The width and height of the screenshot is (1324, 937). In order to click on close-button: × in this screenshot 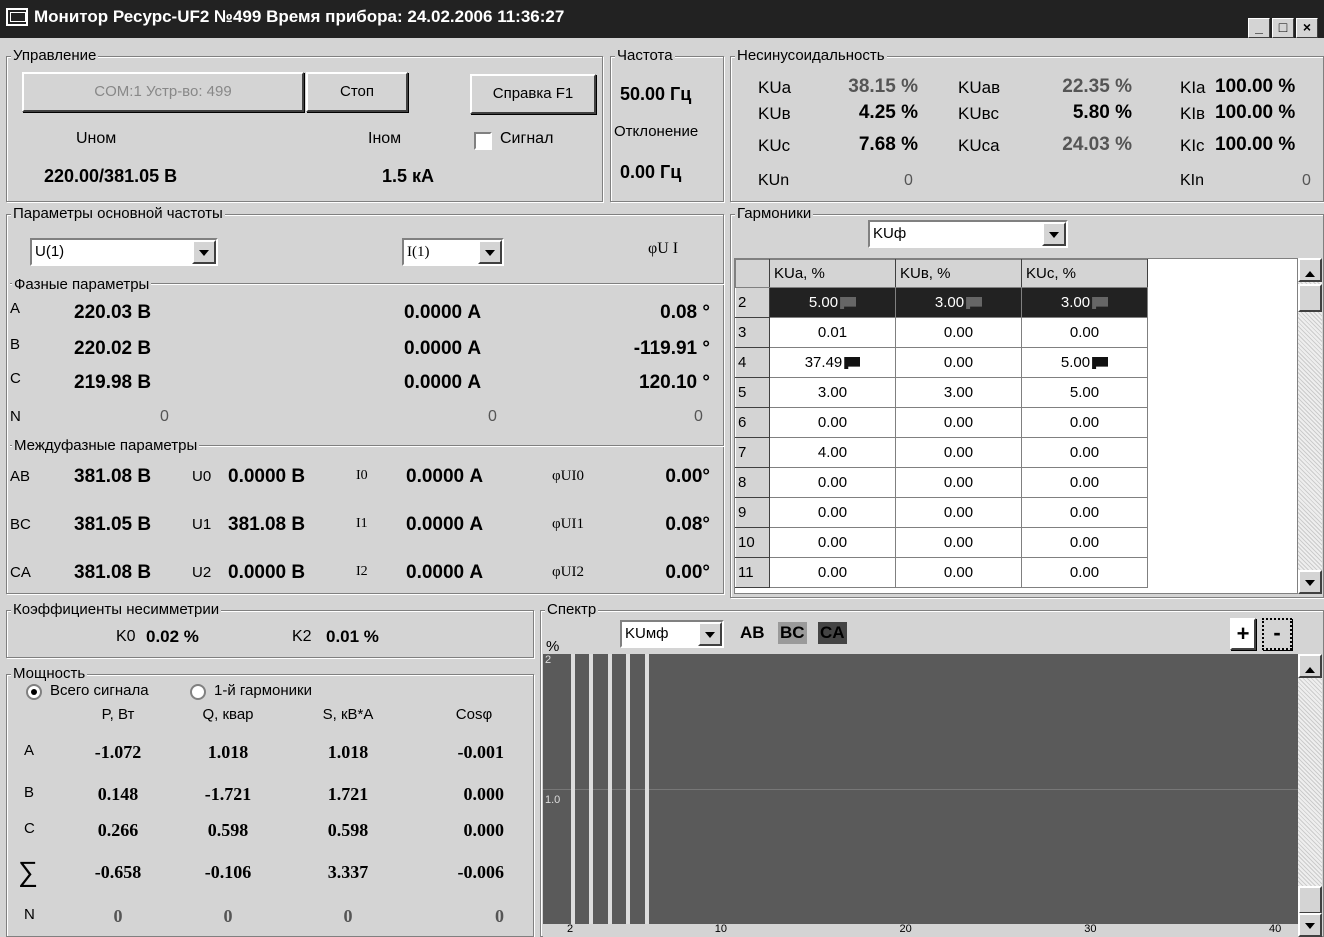, I will do `click(1307, 28)`.